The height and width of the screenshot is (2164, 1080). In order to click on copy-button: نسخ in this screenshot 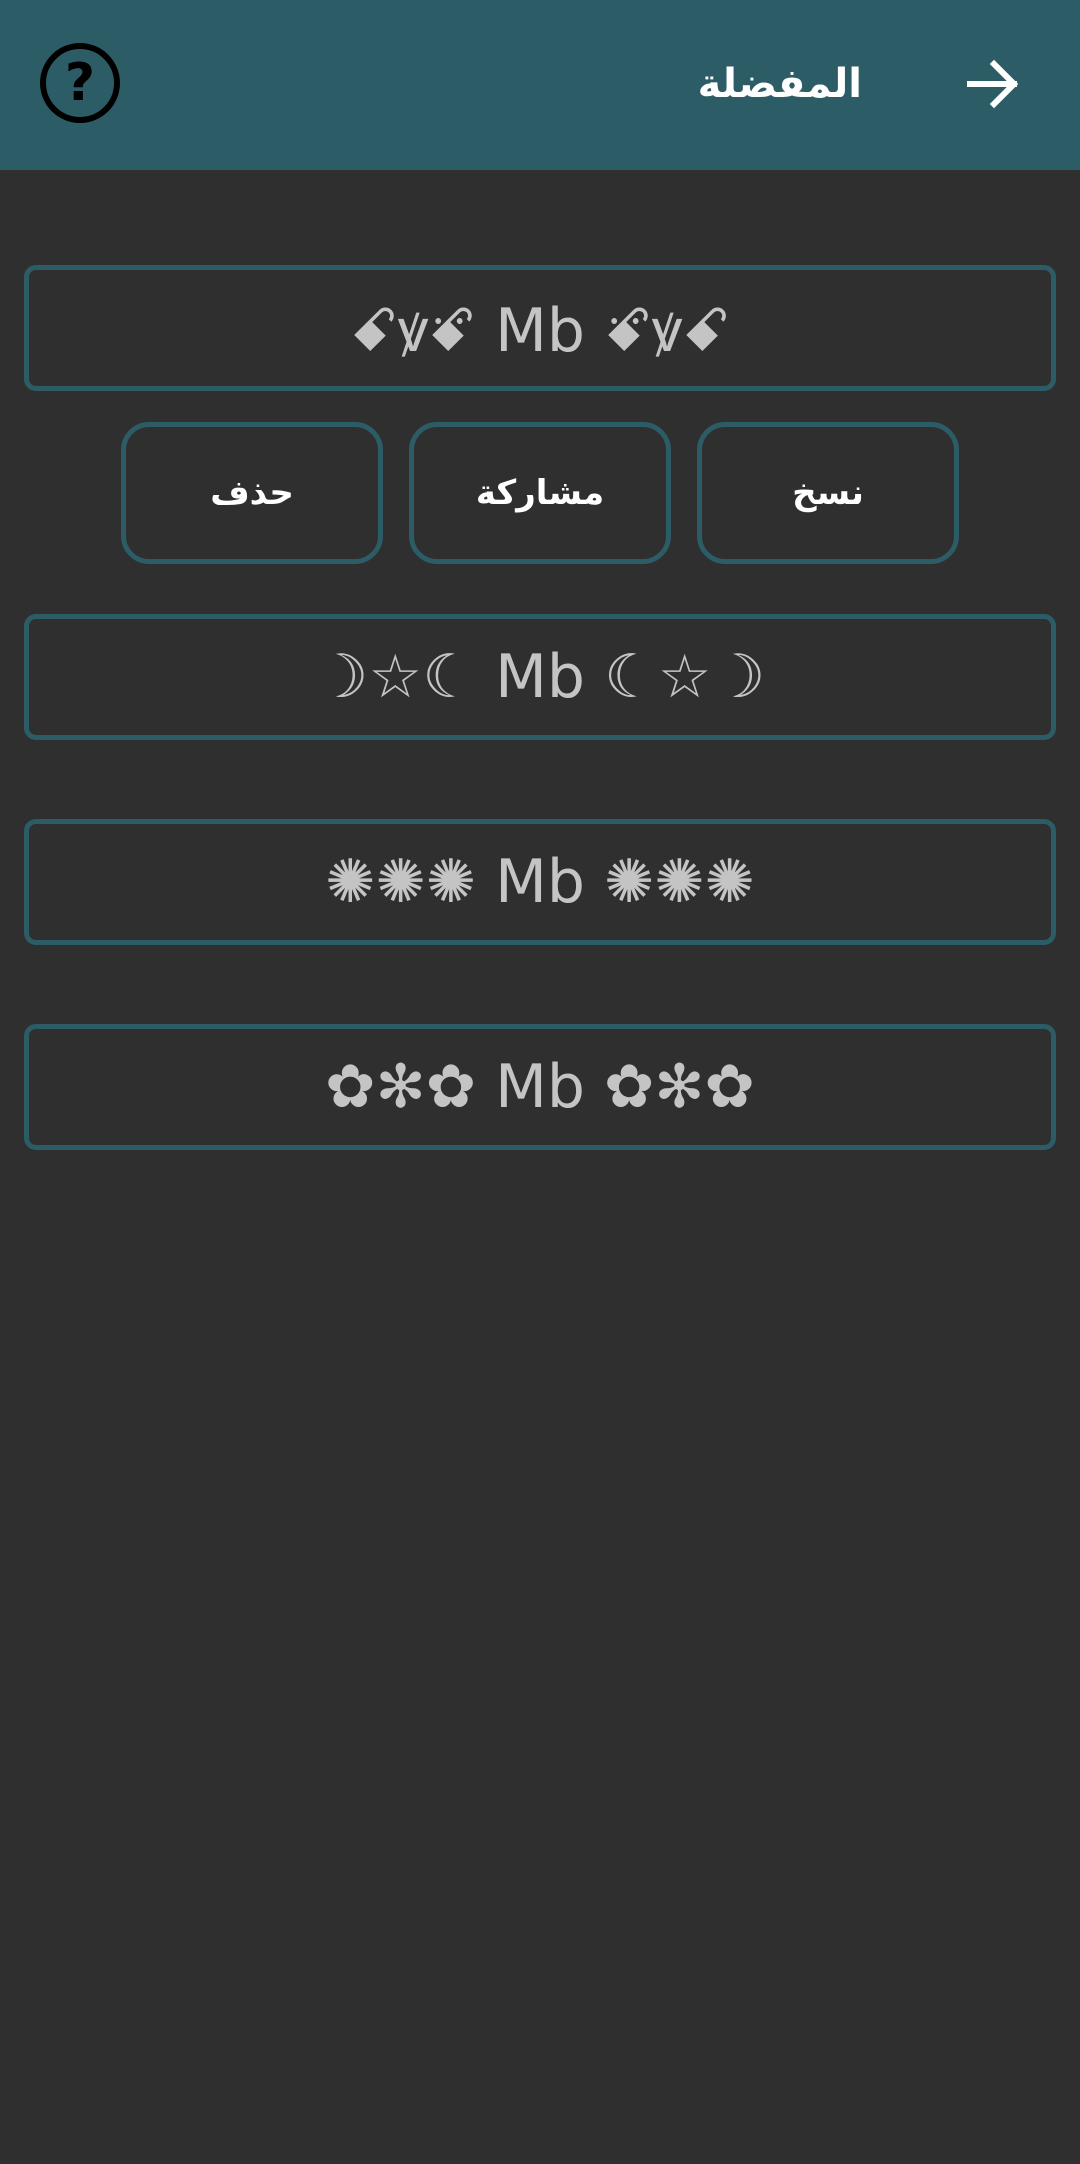, I will do `click(828, 493)`.